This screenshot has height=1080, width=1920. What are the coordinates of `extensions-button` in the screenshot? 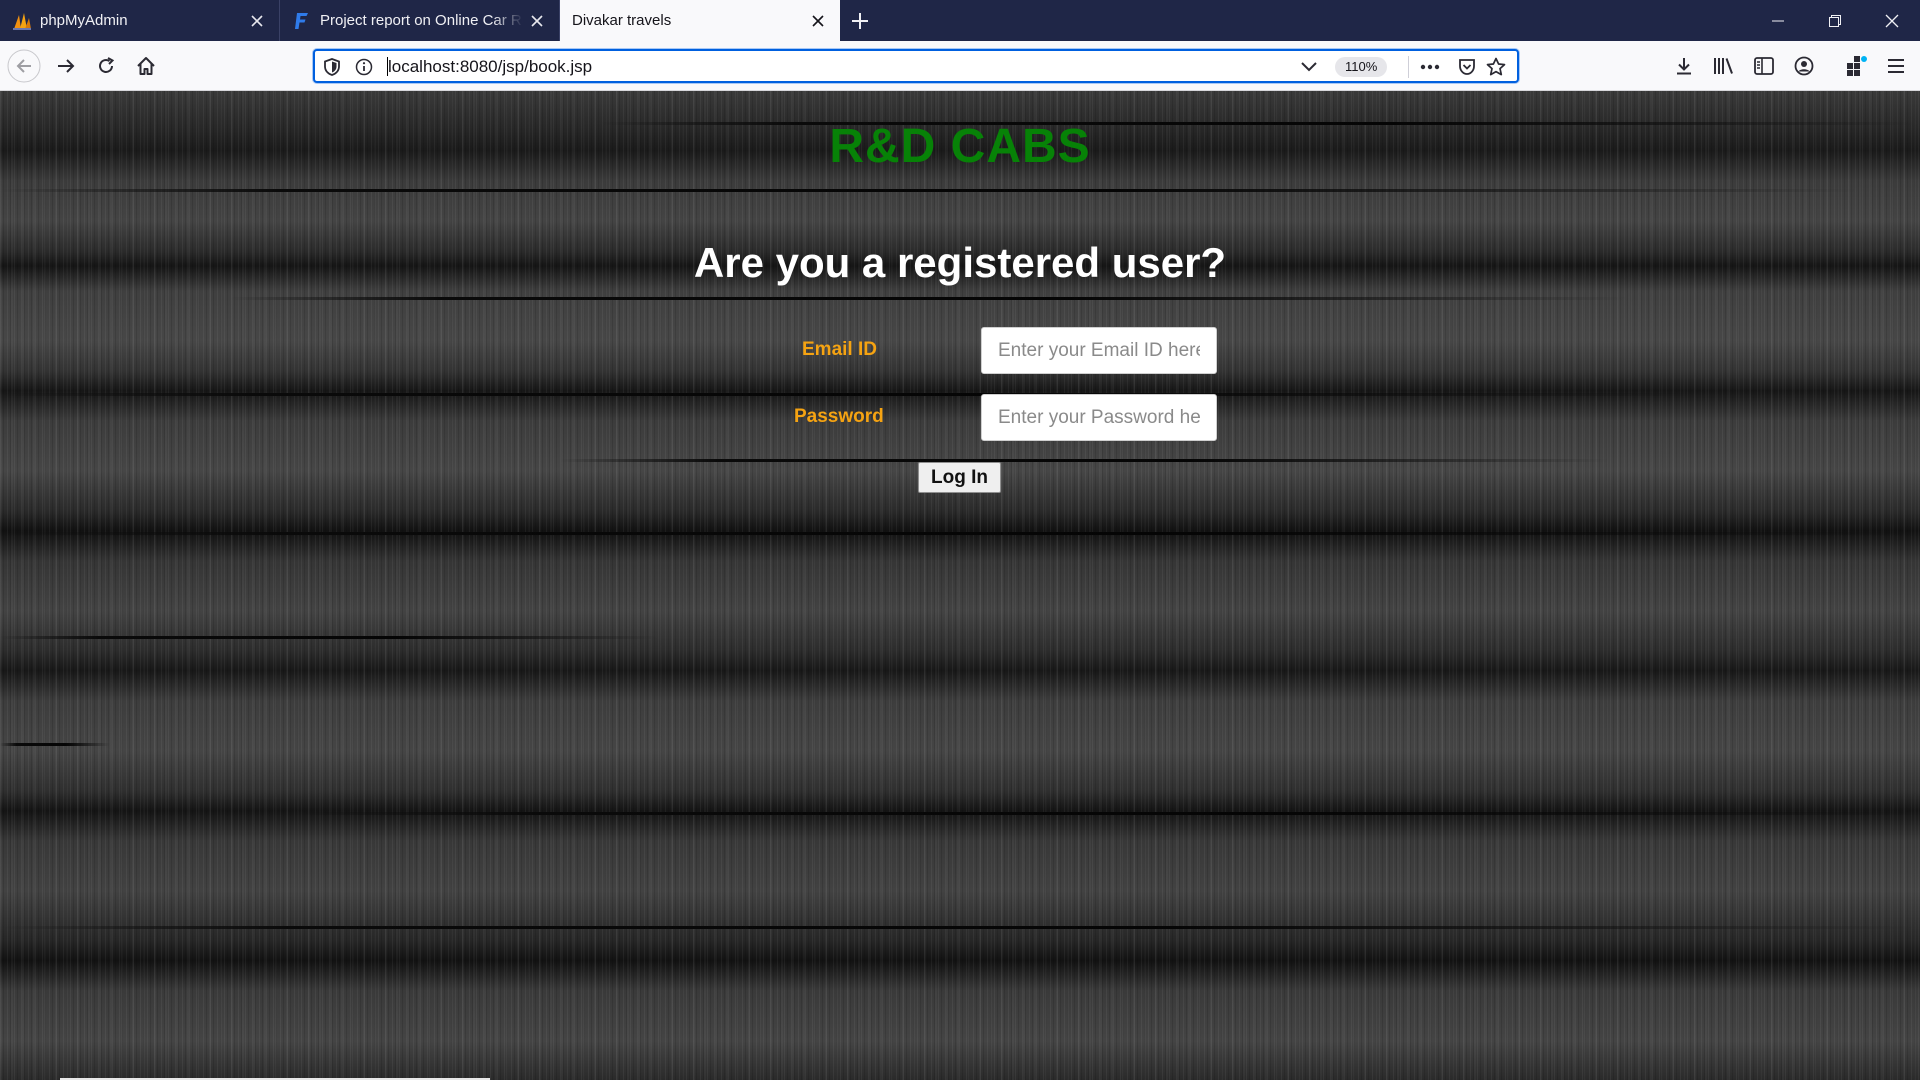 It's located at (1856, 66).